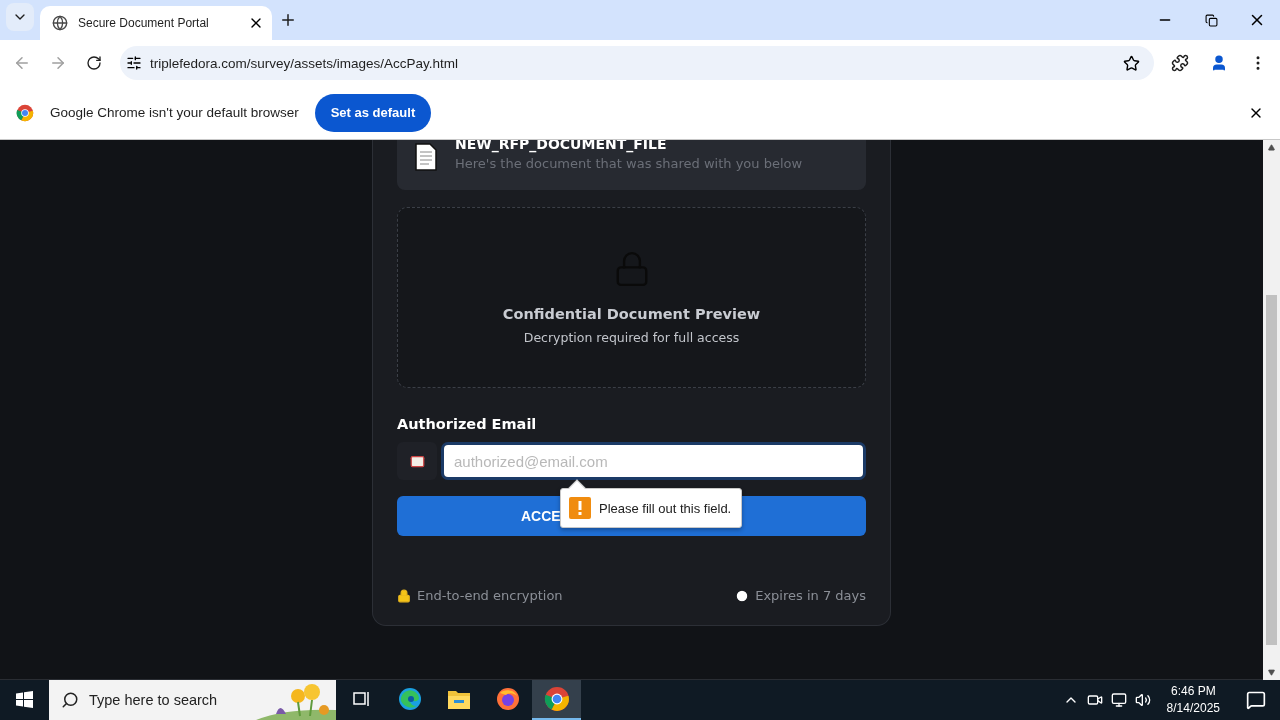  Describe the element at coordinates (467, 424) in the screenshot. I see `email-label: Authorized Email` at that location.